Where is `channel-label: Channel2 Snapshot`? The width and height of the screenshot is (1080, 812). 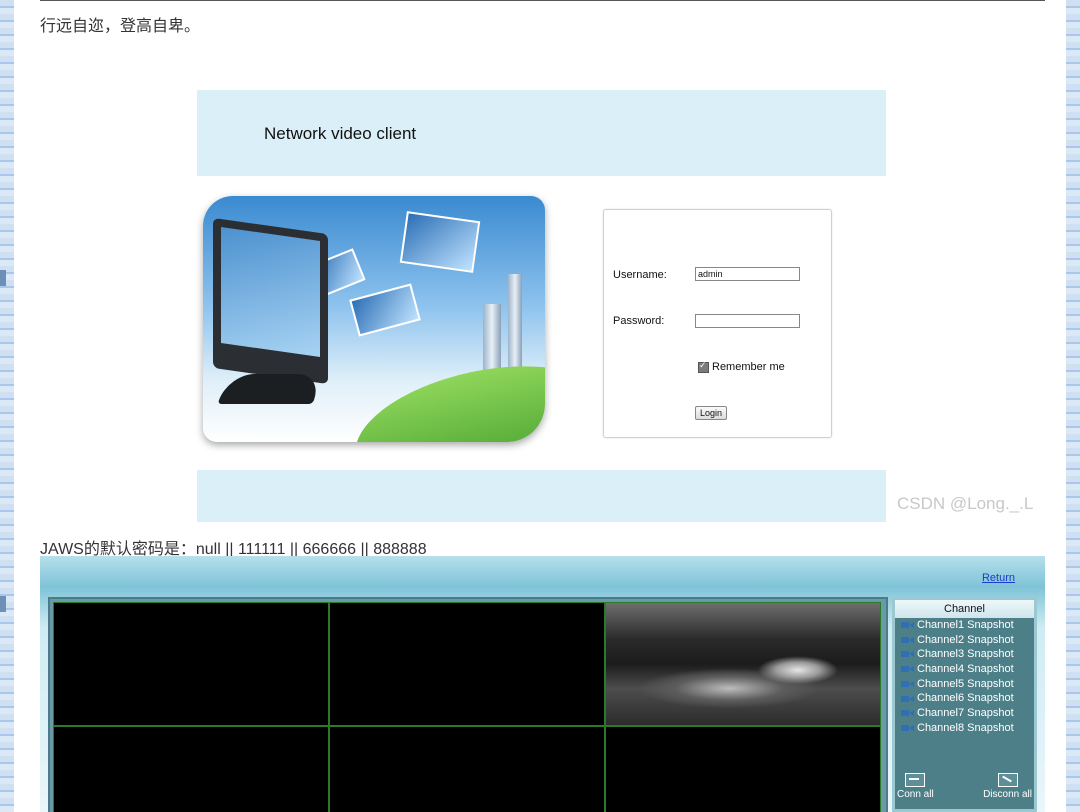
channel-label: Channel2 Snapshot is located at coordinates (965, 639).